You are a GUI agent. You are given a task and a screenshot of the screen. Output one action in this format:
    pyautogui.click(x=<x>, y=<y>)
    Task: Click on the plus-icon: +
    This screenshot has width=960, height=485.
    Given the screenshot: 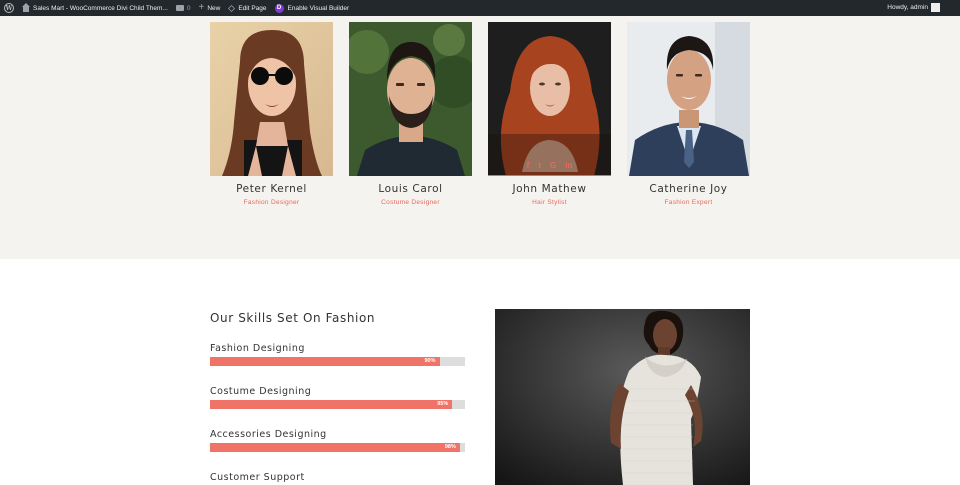 What is the action you would take?
    pyautogui.click(x=201, y=7)
    